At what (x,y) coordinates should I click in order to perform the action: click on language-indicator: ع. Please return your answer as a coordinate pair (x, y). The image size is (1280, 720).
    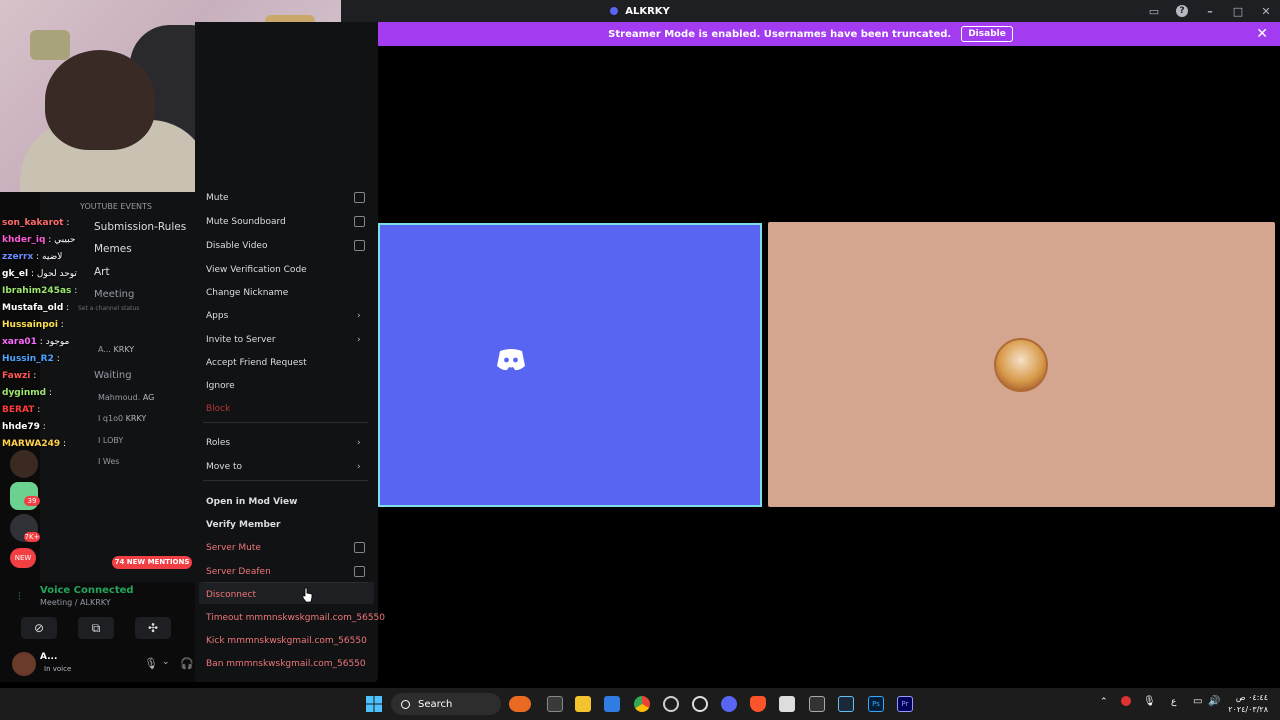
    Looking at the image, I should click on (1173, 702).